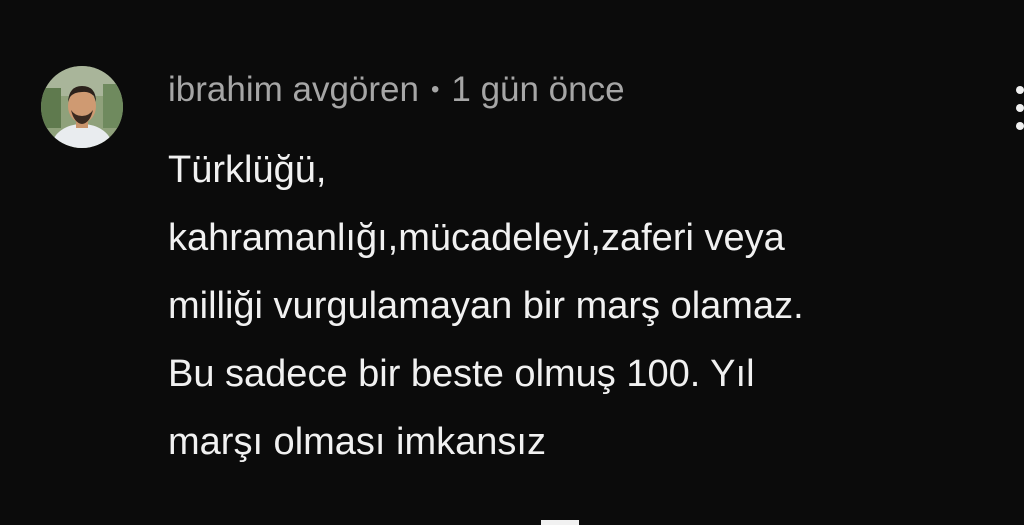 The width and height of the screenshot is (1024, 525). I want to click on avatar-image, so click(82, 107).